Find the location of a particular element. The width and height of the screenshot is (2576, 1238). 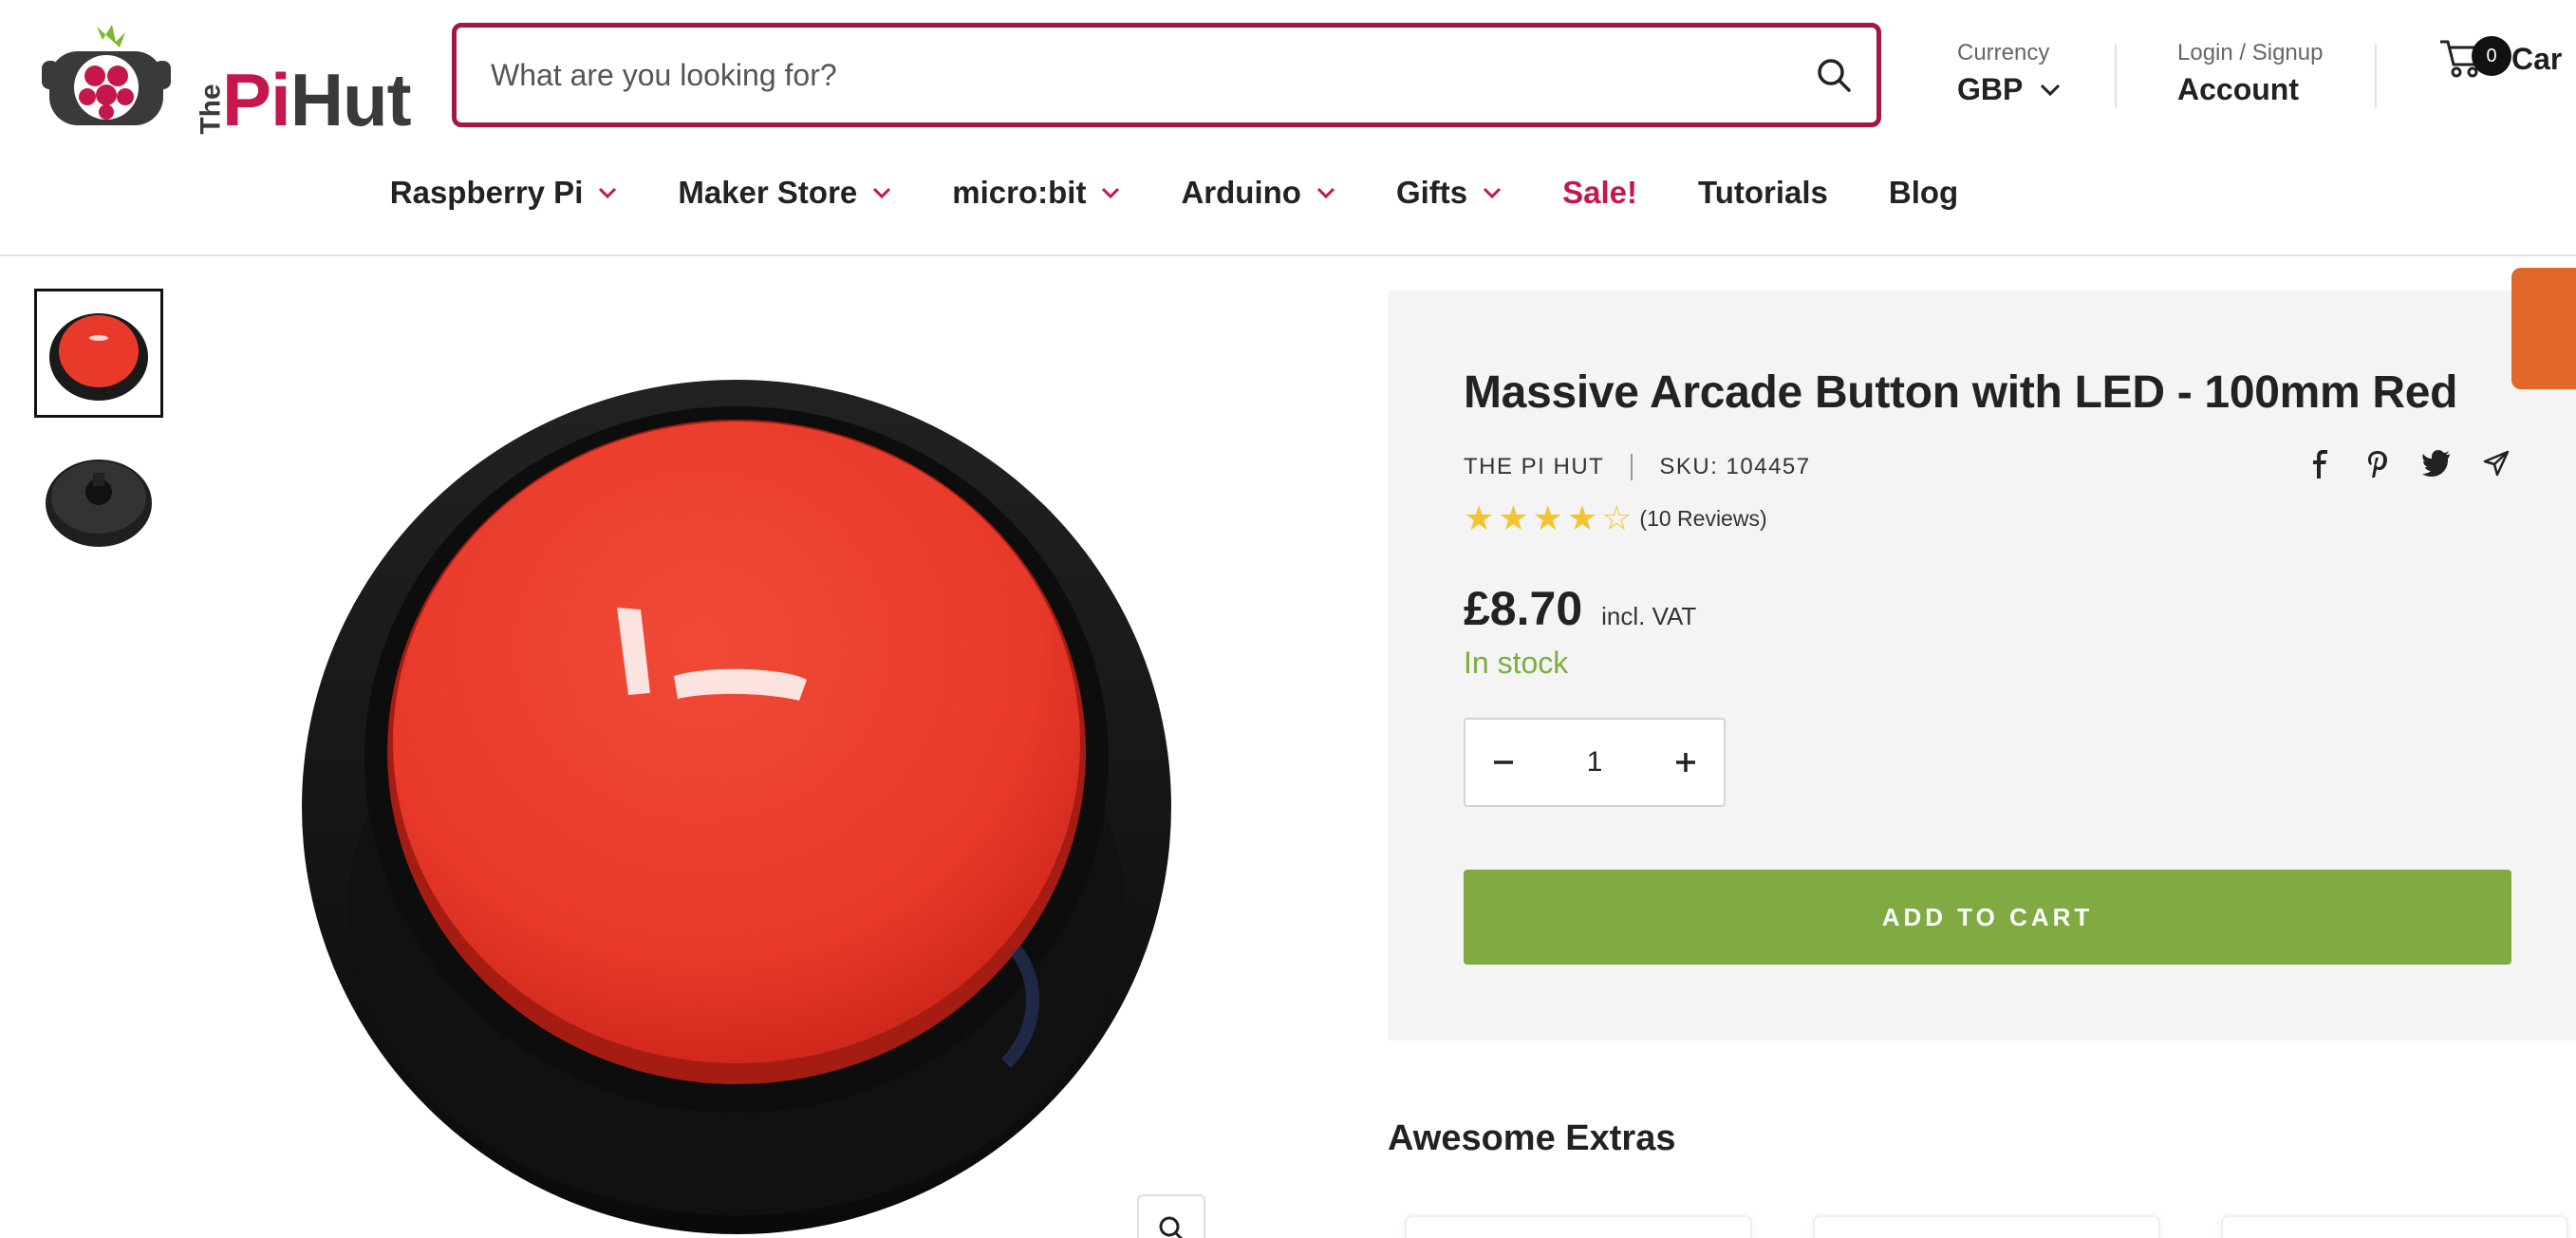

side-rewards-tab is located at coordinates (2543, 328).